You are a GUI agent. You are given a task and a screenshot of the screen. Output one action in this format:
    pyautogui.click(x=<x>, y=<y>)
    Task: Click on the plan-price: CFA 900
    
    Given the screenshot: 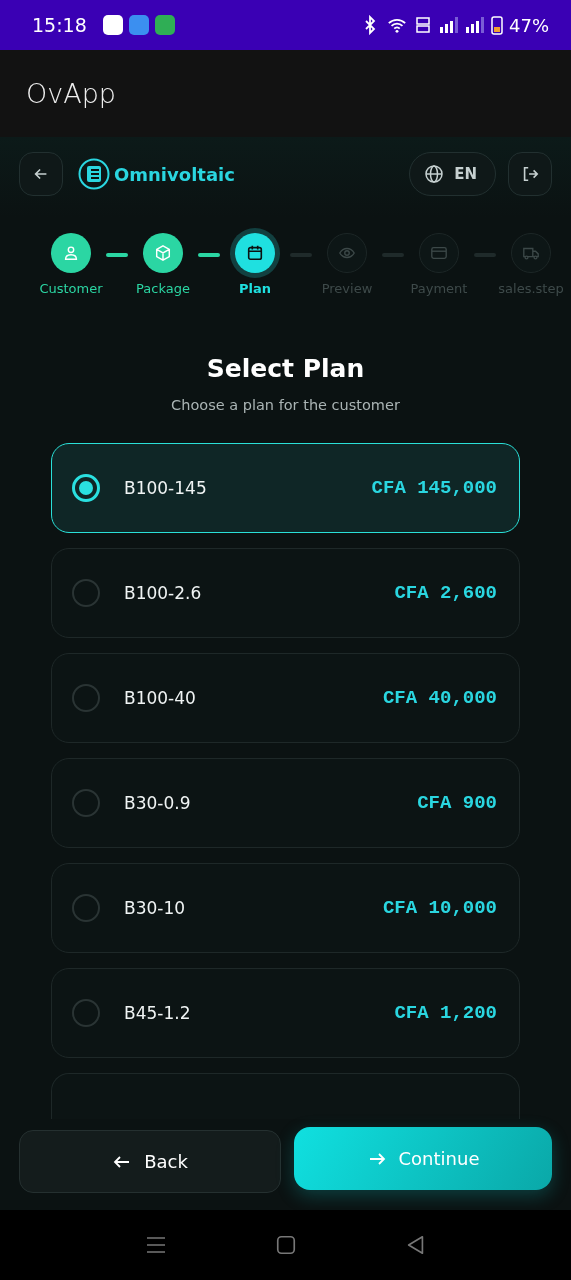 What is the action you would take?
    pyautogui.click(x=457, y=803)
    